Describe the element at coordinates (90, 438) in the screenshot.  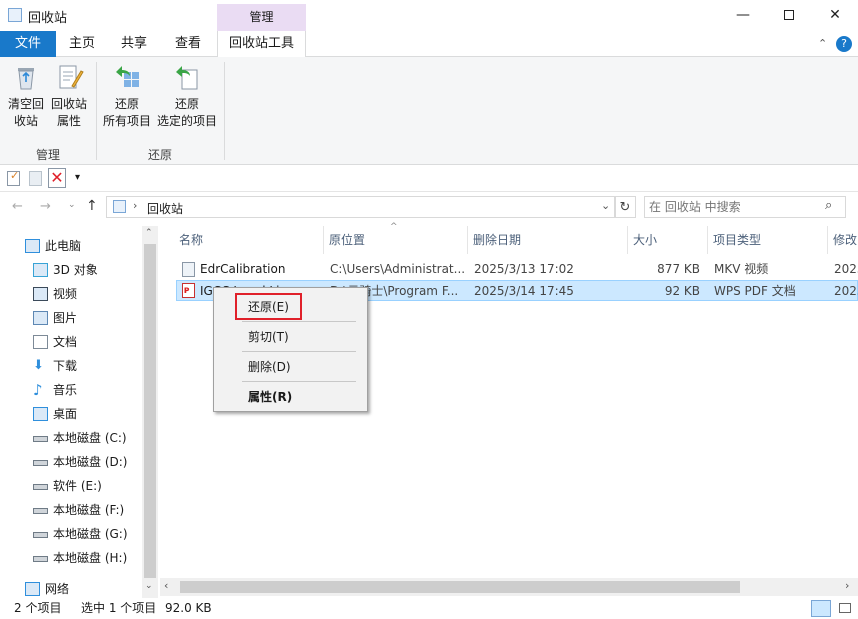
I see `nav-item-label: 本地磁盘 (C:)` at that location.